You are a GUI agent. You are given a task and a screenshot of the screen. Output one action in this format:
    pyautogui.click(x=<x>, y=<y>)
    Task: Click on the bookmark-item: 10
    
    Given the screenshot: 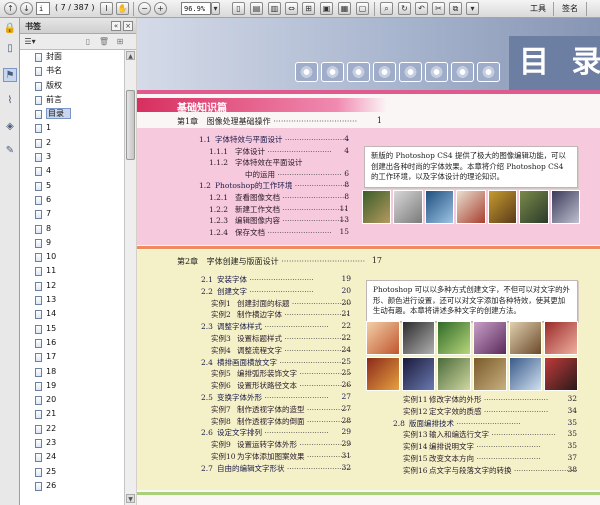 What is the action you would take?
    pyautogui.click(x=72, y=257)
    